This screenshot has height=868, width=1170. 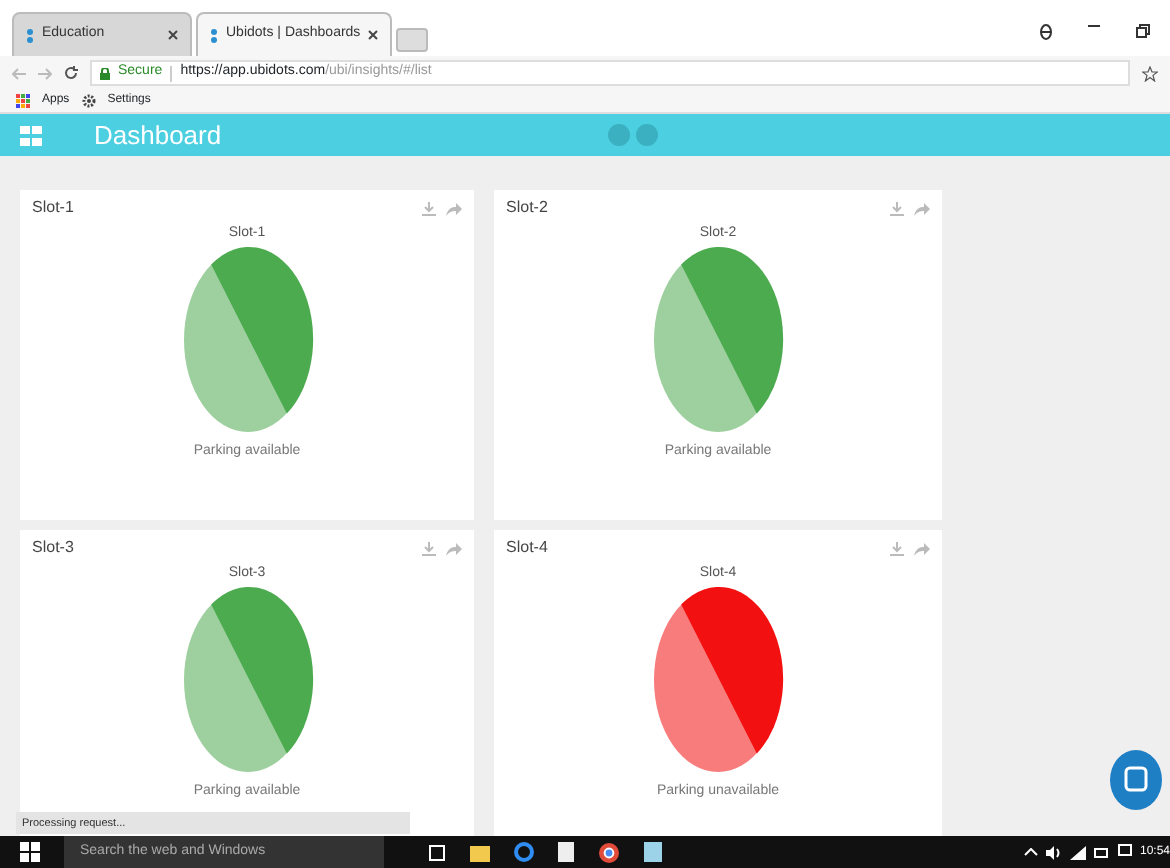 I want to click on chat-bubble-icon, so click(x=1136, y=780).